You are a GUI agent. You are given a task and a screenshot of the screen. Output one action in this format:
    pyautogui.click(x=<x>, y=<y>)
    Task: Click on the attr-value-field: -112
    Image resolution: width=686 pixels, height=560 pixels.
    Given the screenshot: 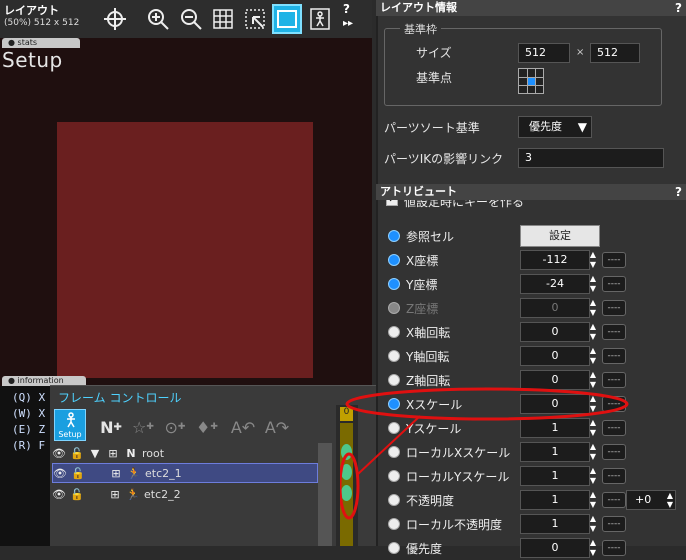 What is the action you would take?
    pyautogui.click(x=555, y=260)
    